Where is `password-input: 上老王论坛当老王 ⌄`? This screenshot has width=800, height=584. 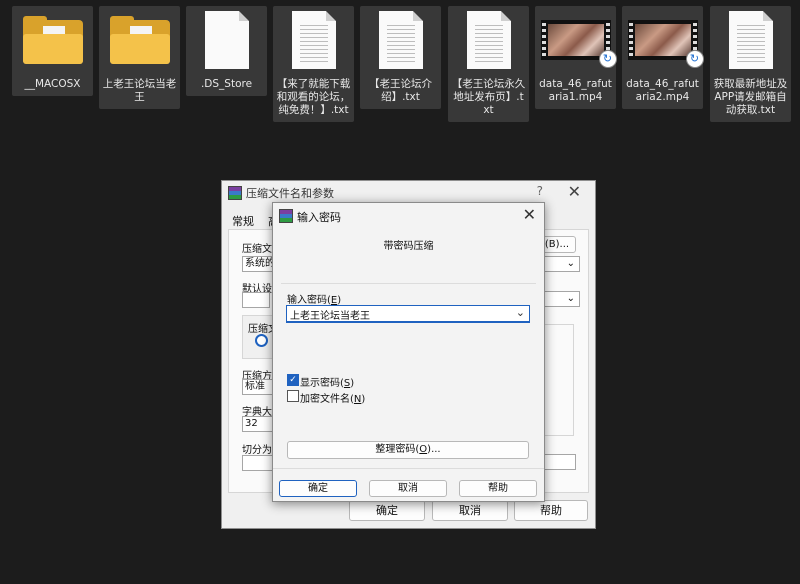
password-input: 上老王论坛当老王 ⌄ is located at coordinates (408, 314).